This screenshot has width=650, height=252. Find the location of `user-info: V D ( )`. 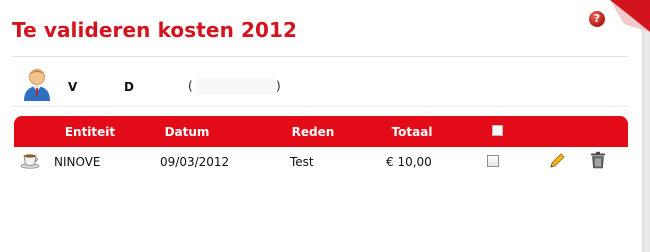

user-info: V D ( ) is located at coordinates (322, 86).